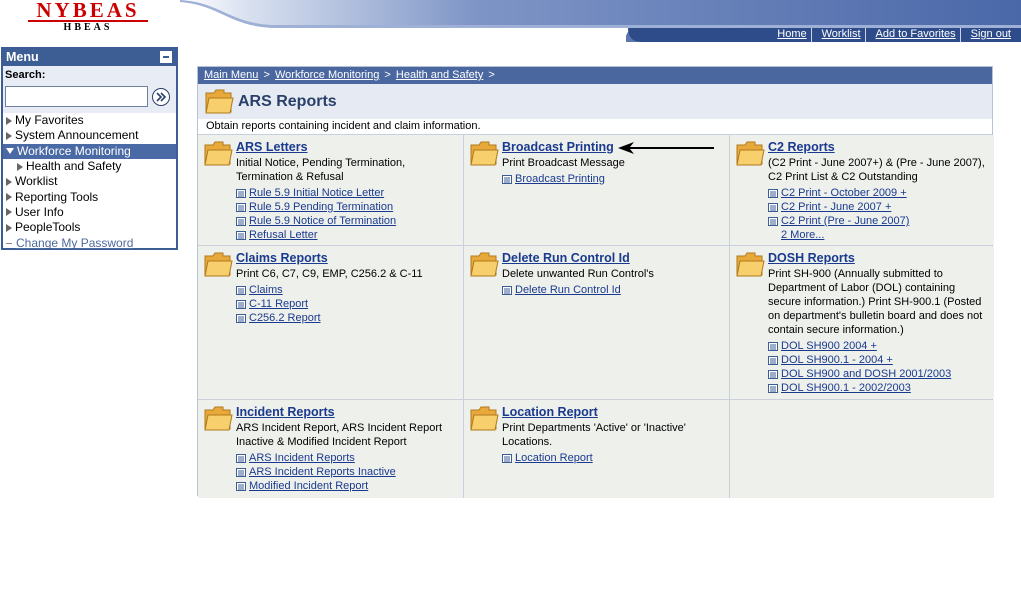 The image size is (1021, 589). I want to click on collapse-menu-button, so click(166, 57).